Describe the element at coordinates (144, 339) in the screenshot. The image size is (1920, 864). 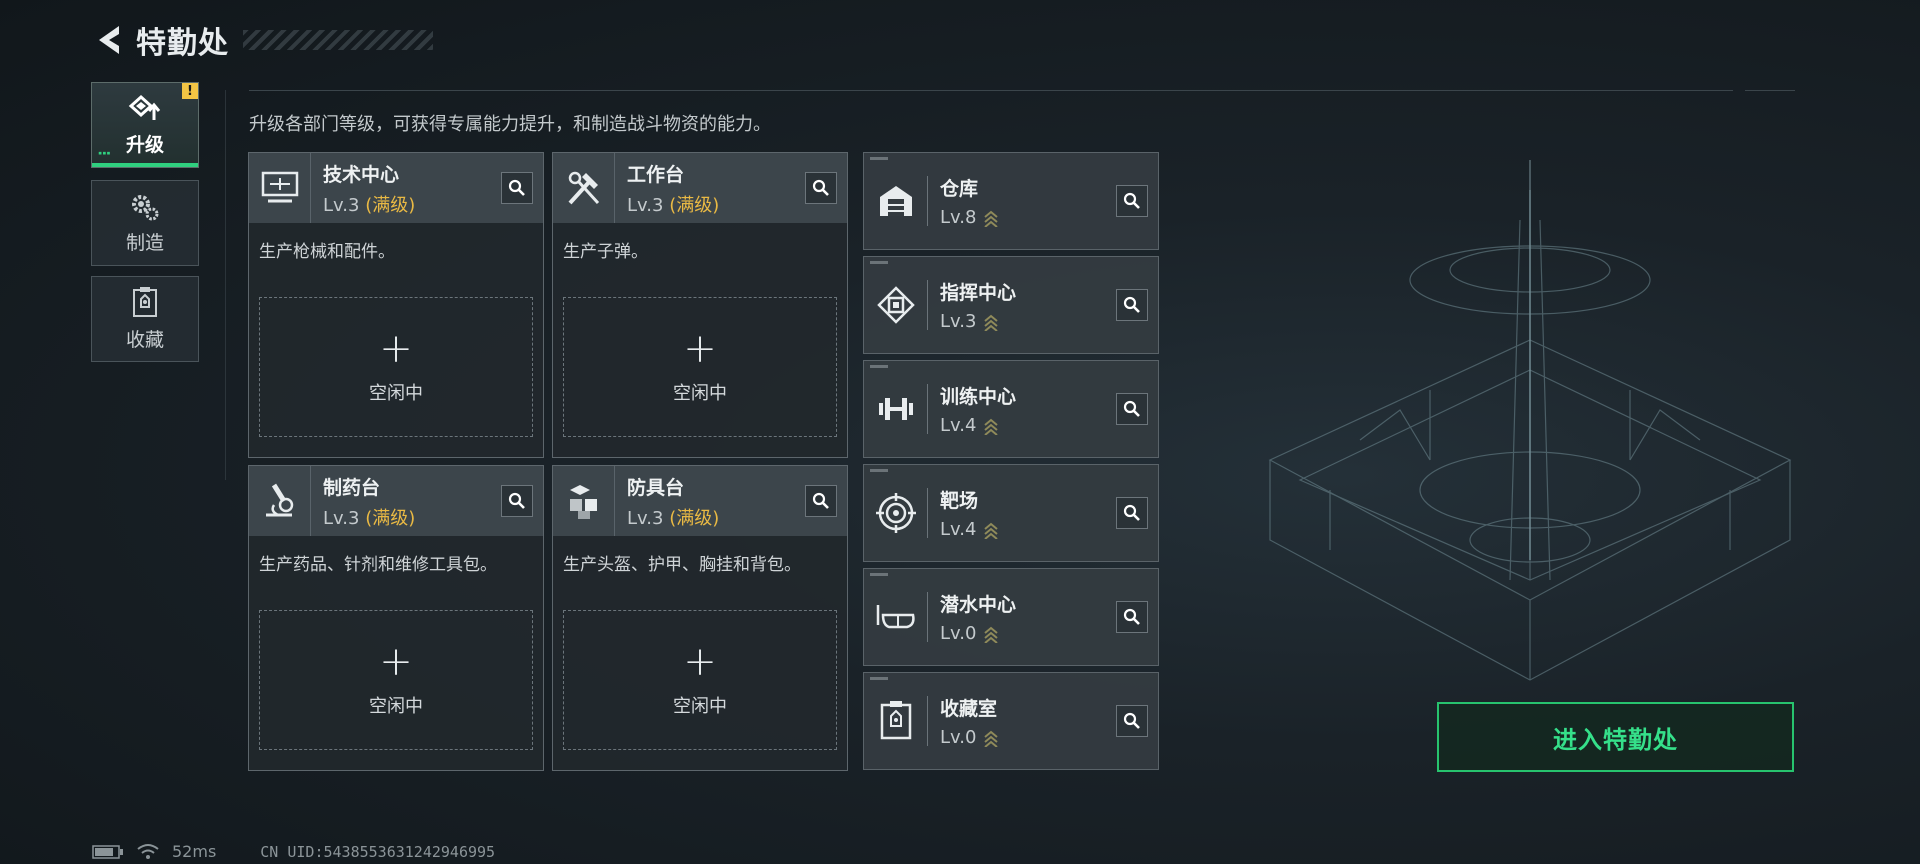
I see `sidebar-tab-label: 收藏` at that location.